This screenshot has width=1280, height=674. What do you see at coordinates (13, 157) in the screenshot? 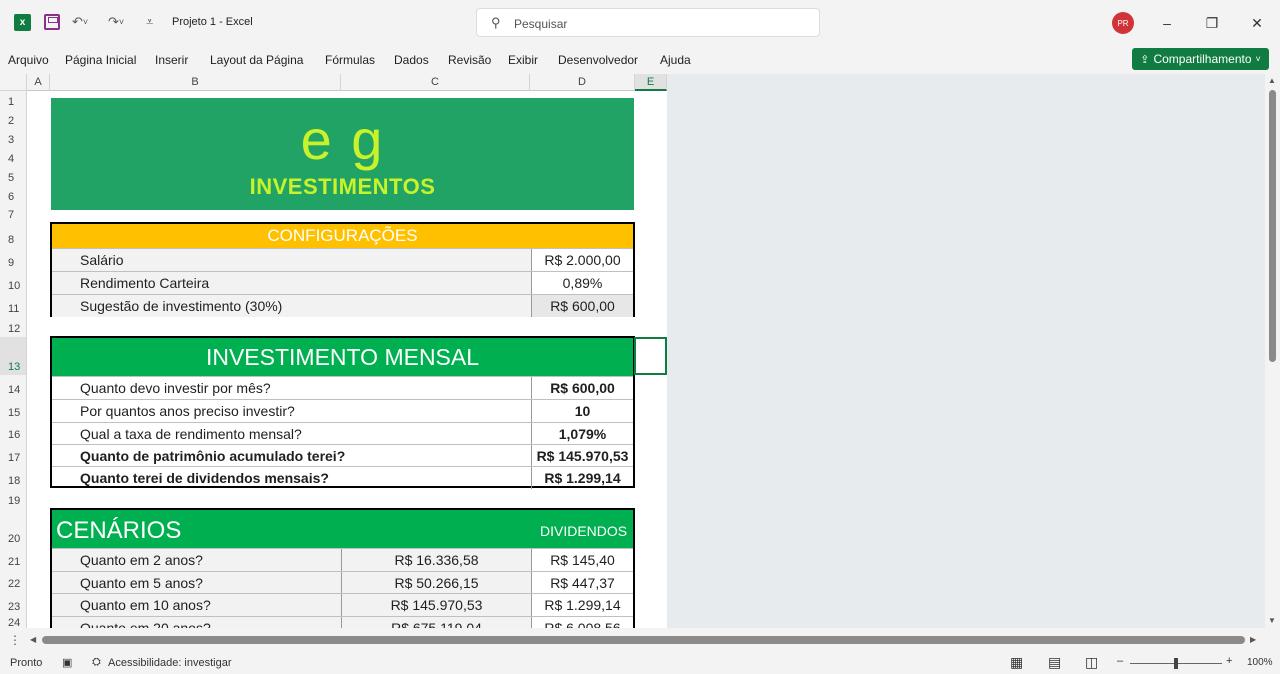
I see `row-header: 4` at bounding box center [13, 157].